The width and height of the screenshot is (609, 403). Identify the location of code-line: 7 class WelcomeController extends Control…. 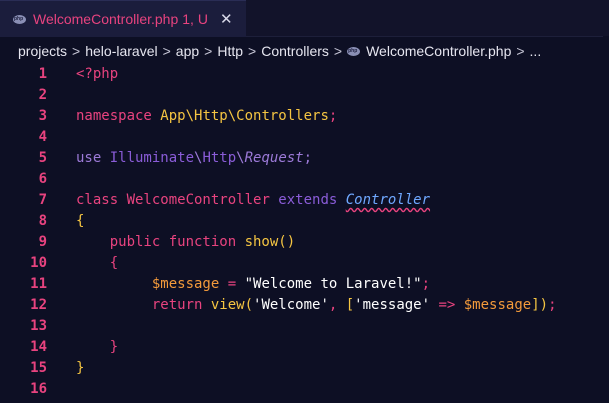
(304, 200).